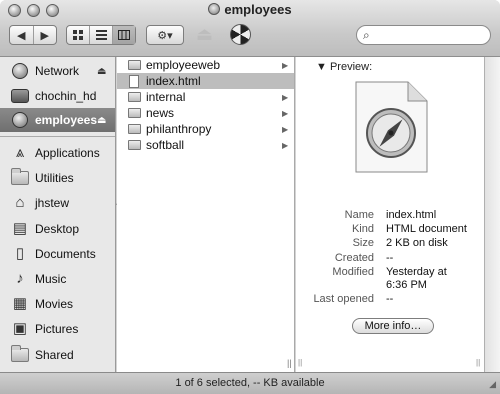 This screenshot has height=394, width=500. Describe the element at coordinates (57, 136) in the screenshot. I see `sidebar-divider` at that location.